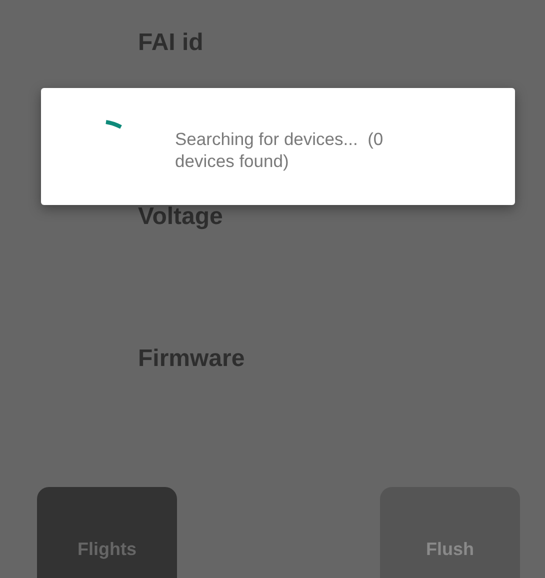 This screenshot has height=578, width=545. What do you see at coordinates (180, 217) in the screenshot?
I see `field-label: Voltage` at bounding box center [180, 217].